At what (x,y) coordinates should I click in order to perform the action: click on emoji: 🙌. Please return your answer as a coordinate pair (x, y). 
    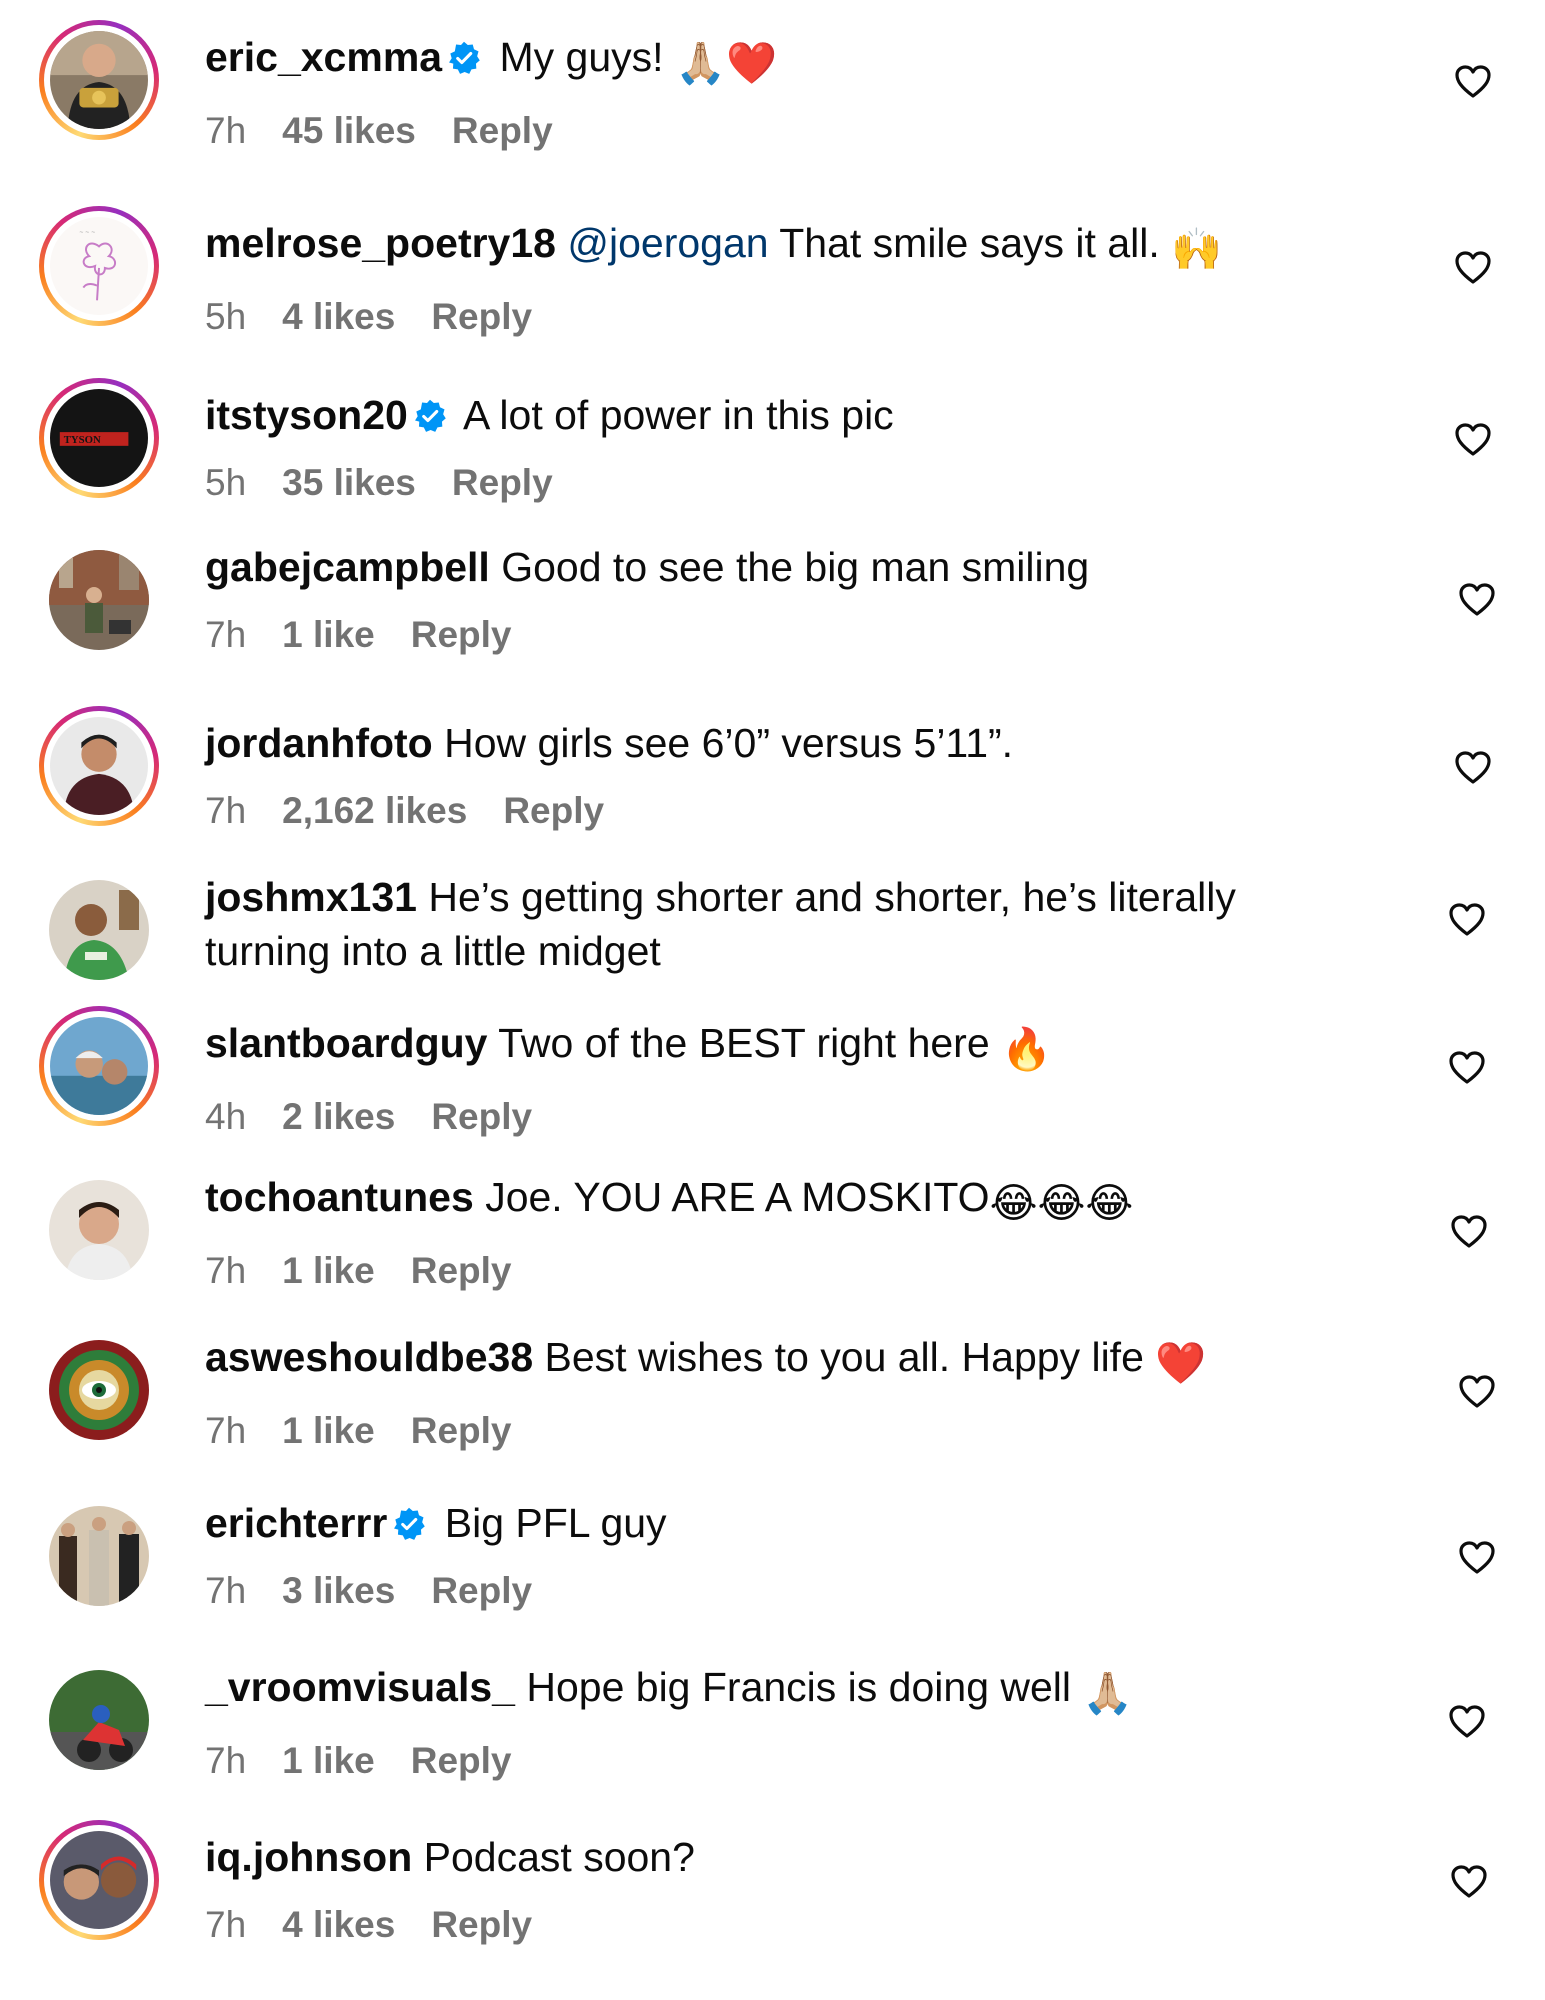
    Looking at the image, I should click on (1197, 249).